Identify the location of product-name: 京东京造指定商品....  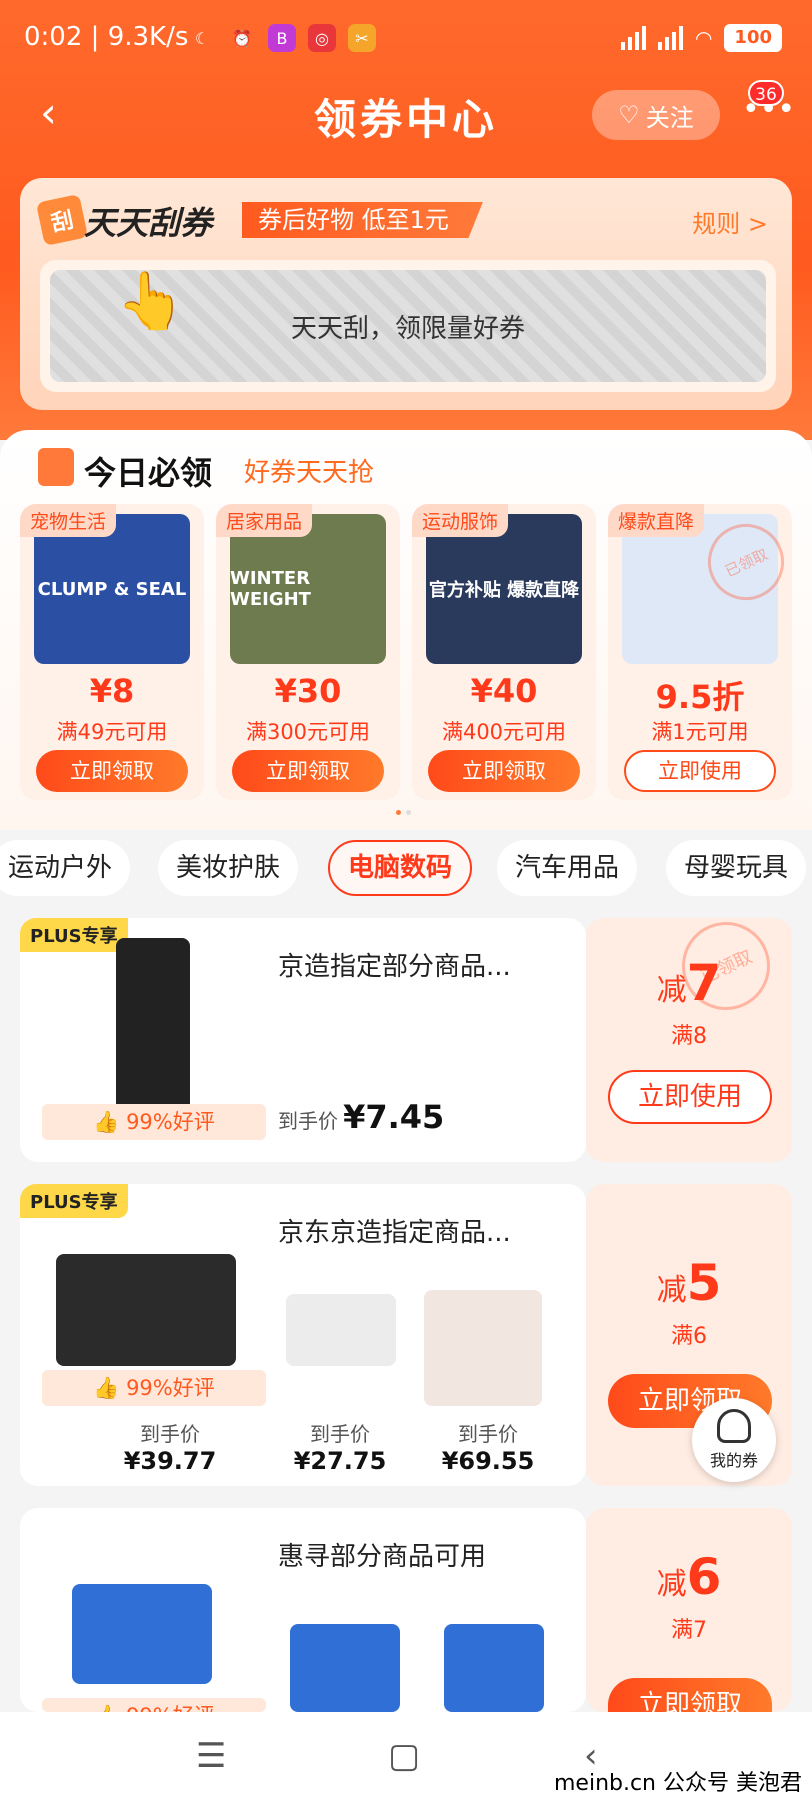
(394, 1233).